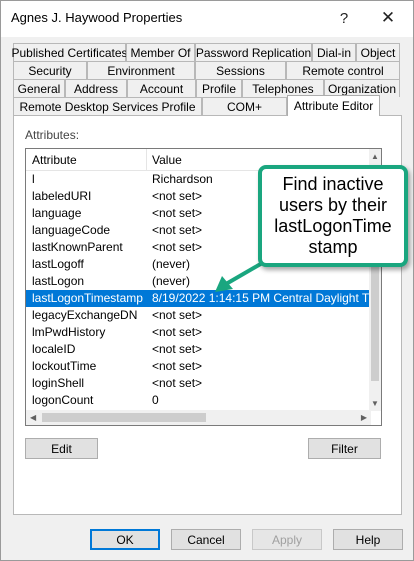 The width and height of the screenshot is (414, 561). I want to click on tab-object: Object, so click(378, 52).